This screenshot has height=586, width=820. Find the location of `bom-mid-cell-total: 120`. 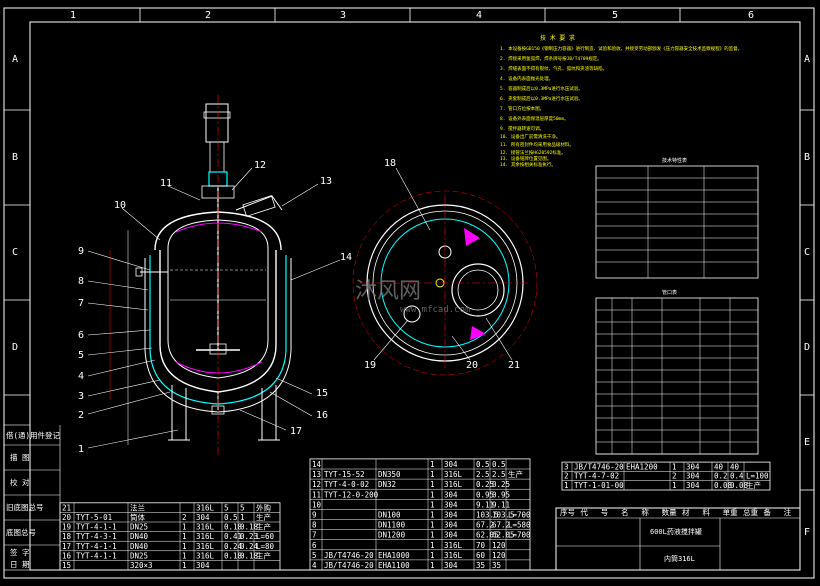

bom-mid-cell-total: 120 is located at coordinates (499, 555).